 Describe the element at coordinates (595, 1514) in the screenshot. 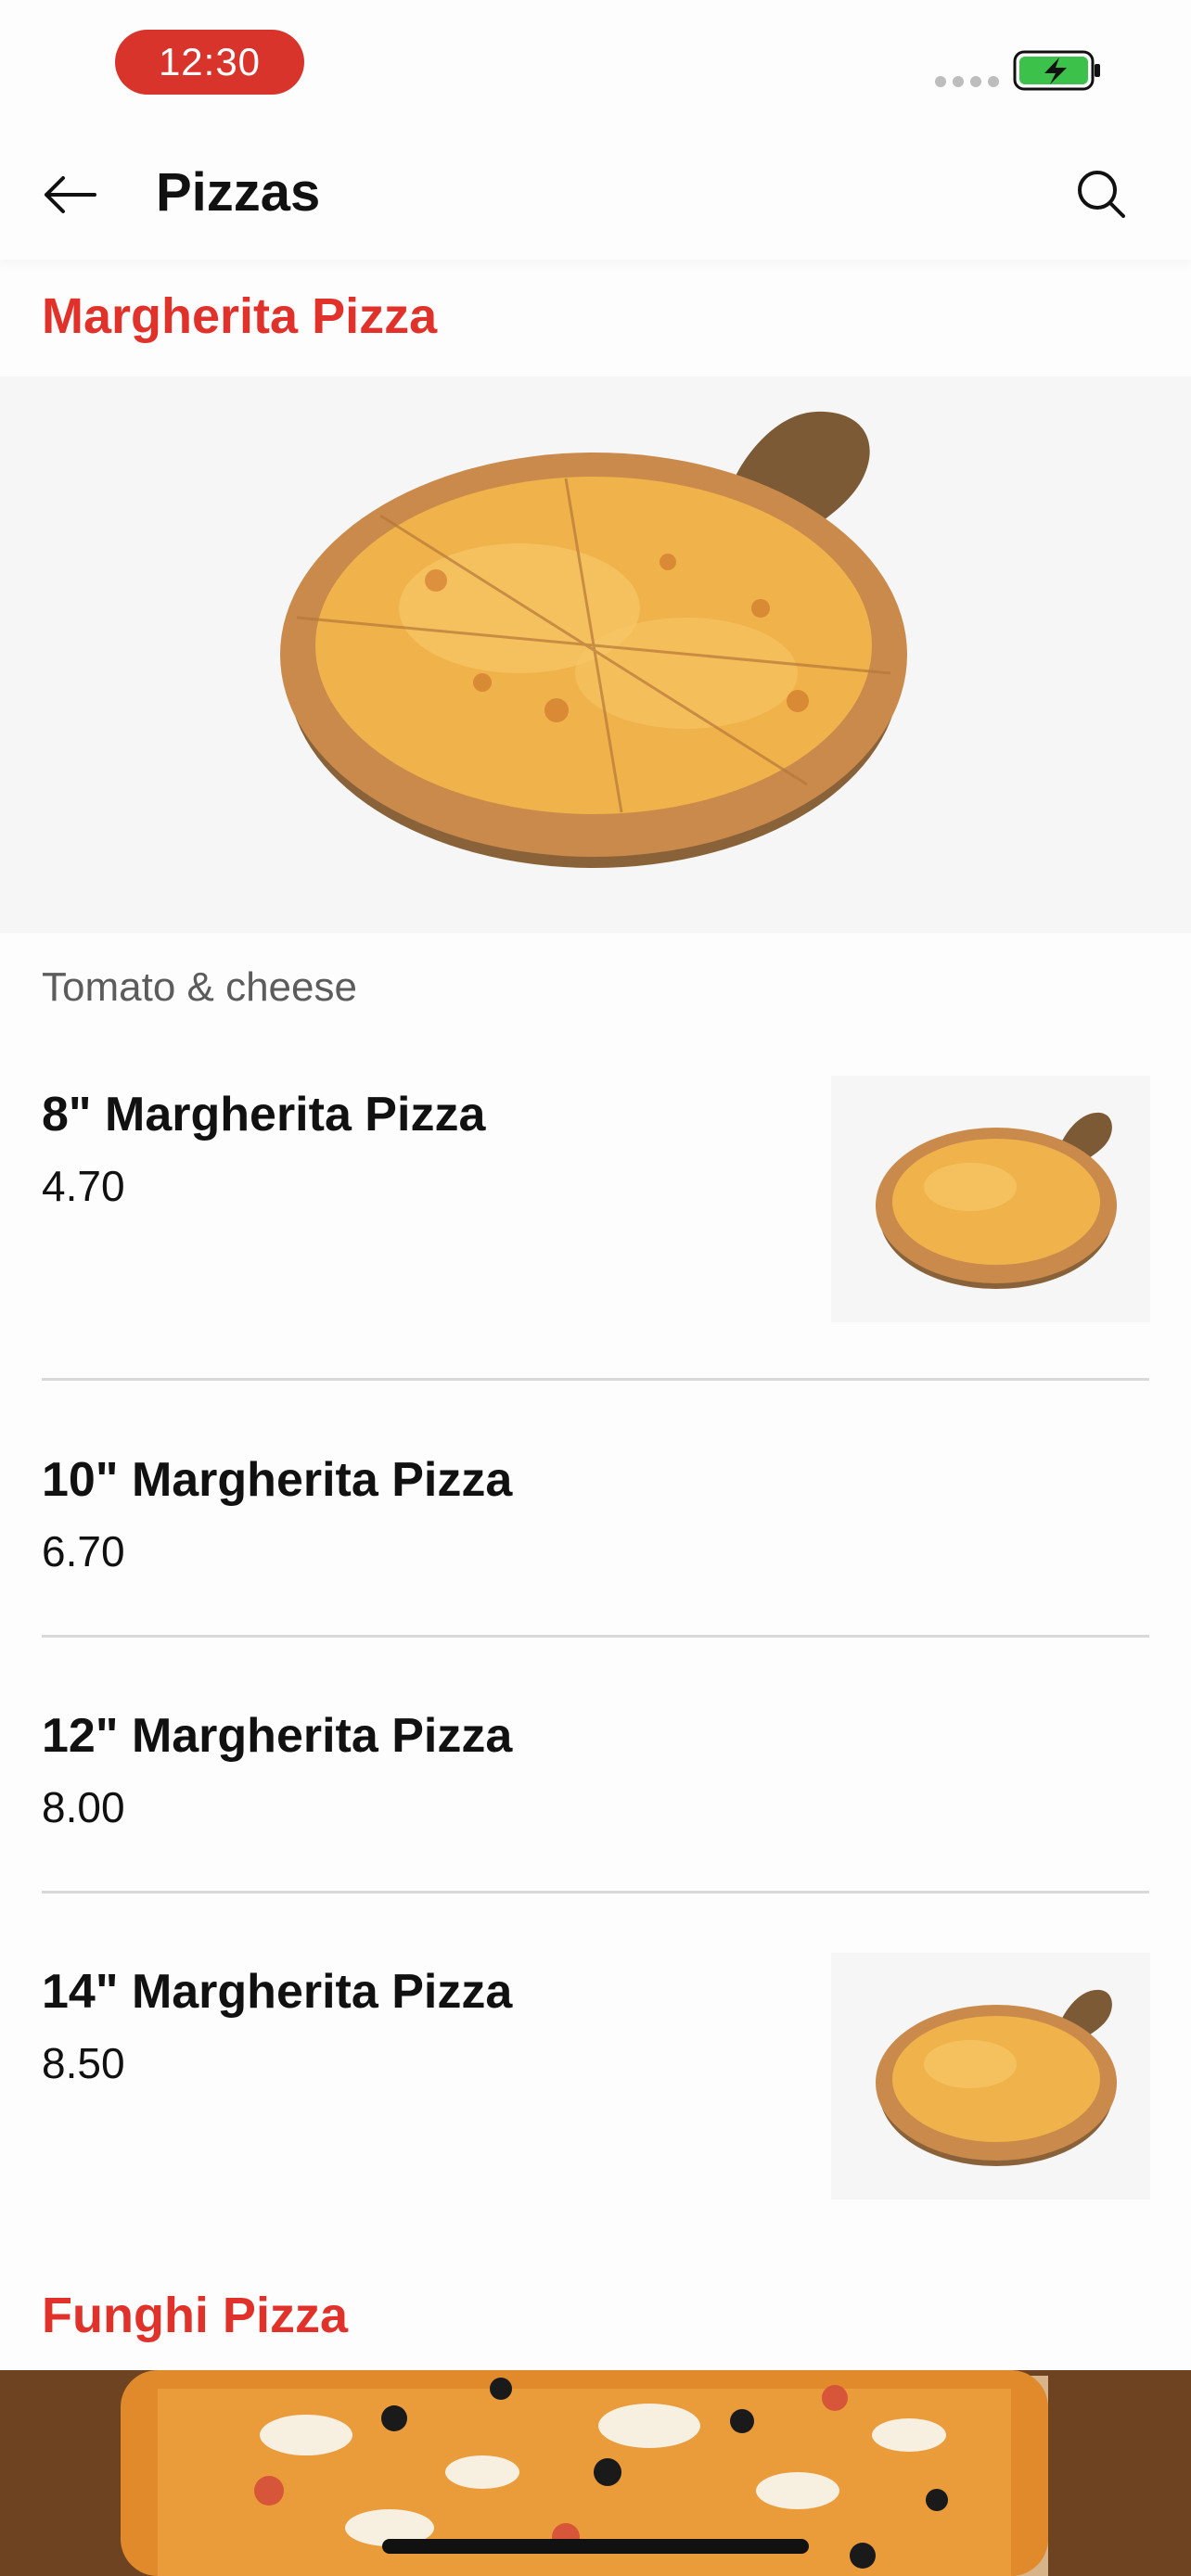

I see `menu-item: 10" Margherita Pizza 6.70` at that location.